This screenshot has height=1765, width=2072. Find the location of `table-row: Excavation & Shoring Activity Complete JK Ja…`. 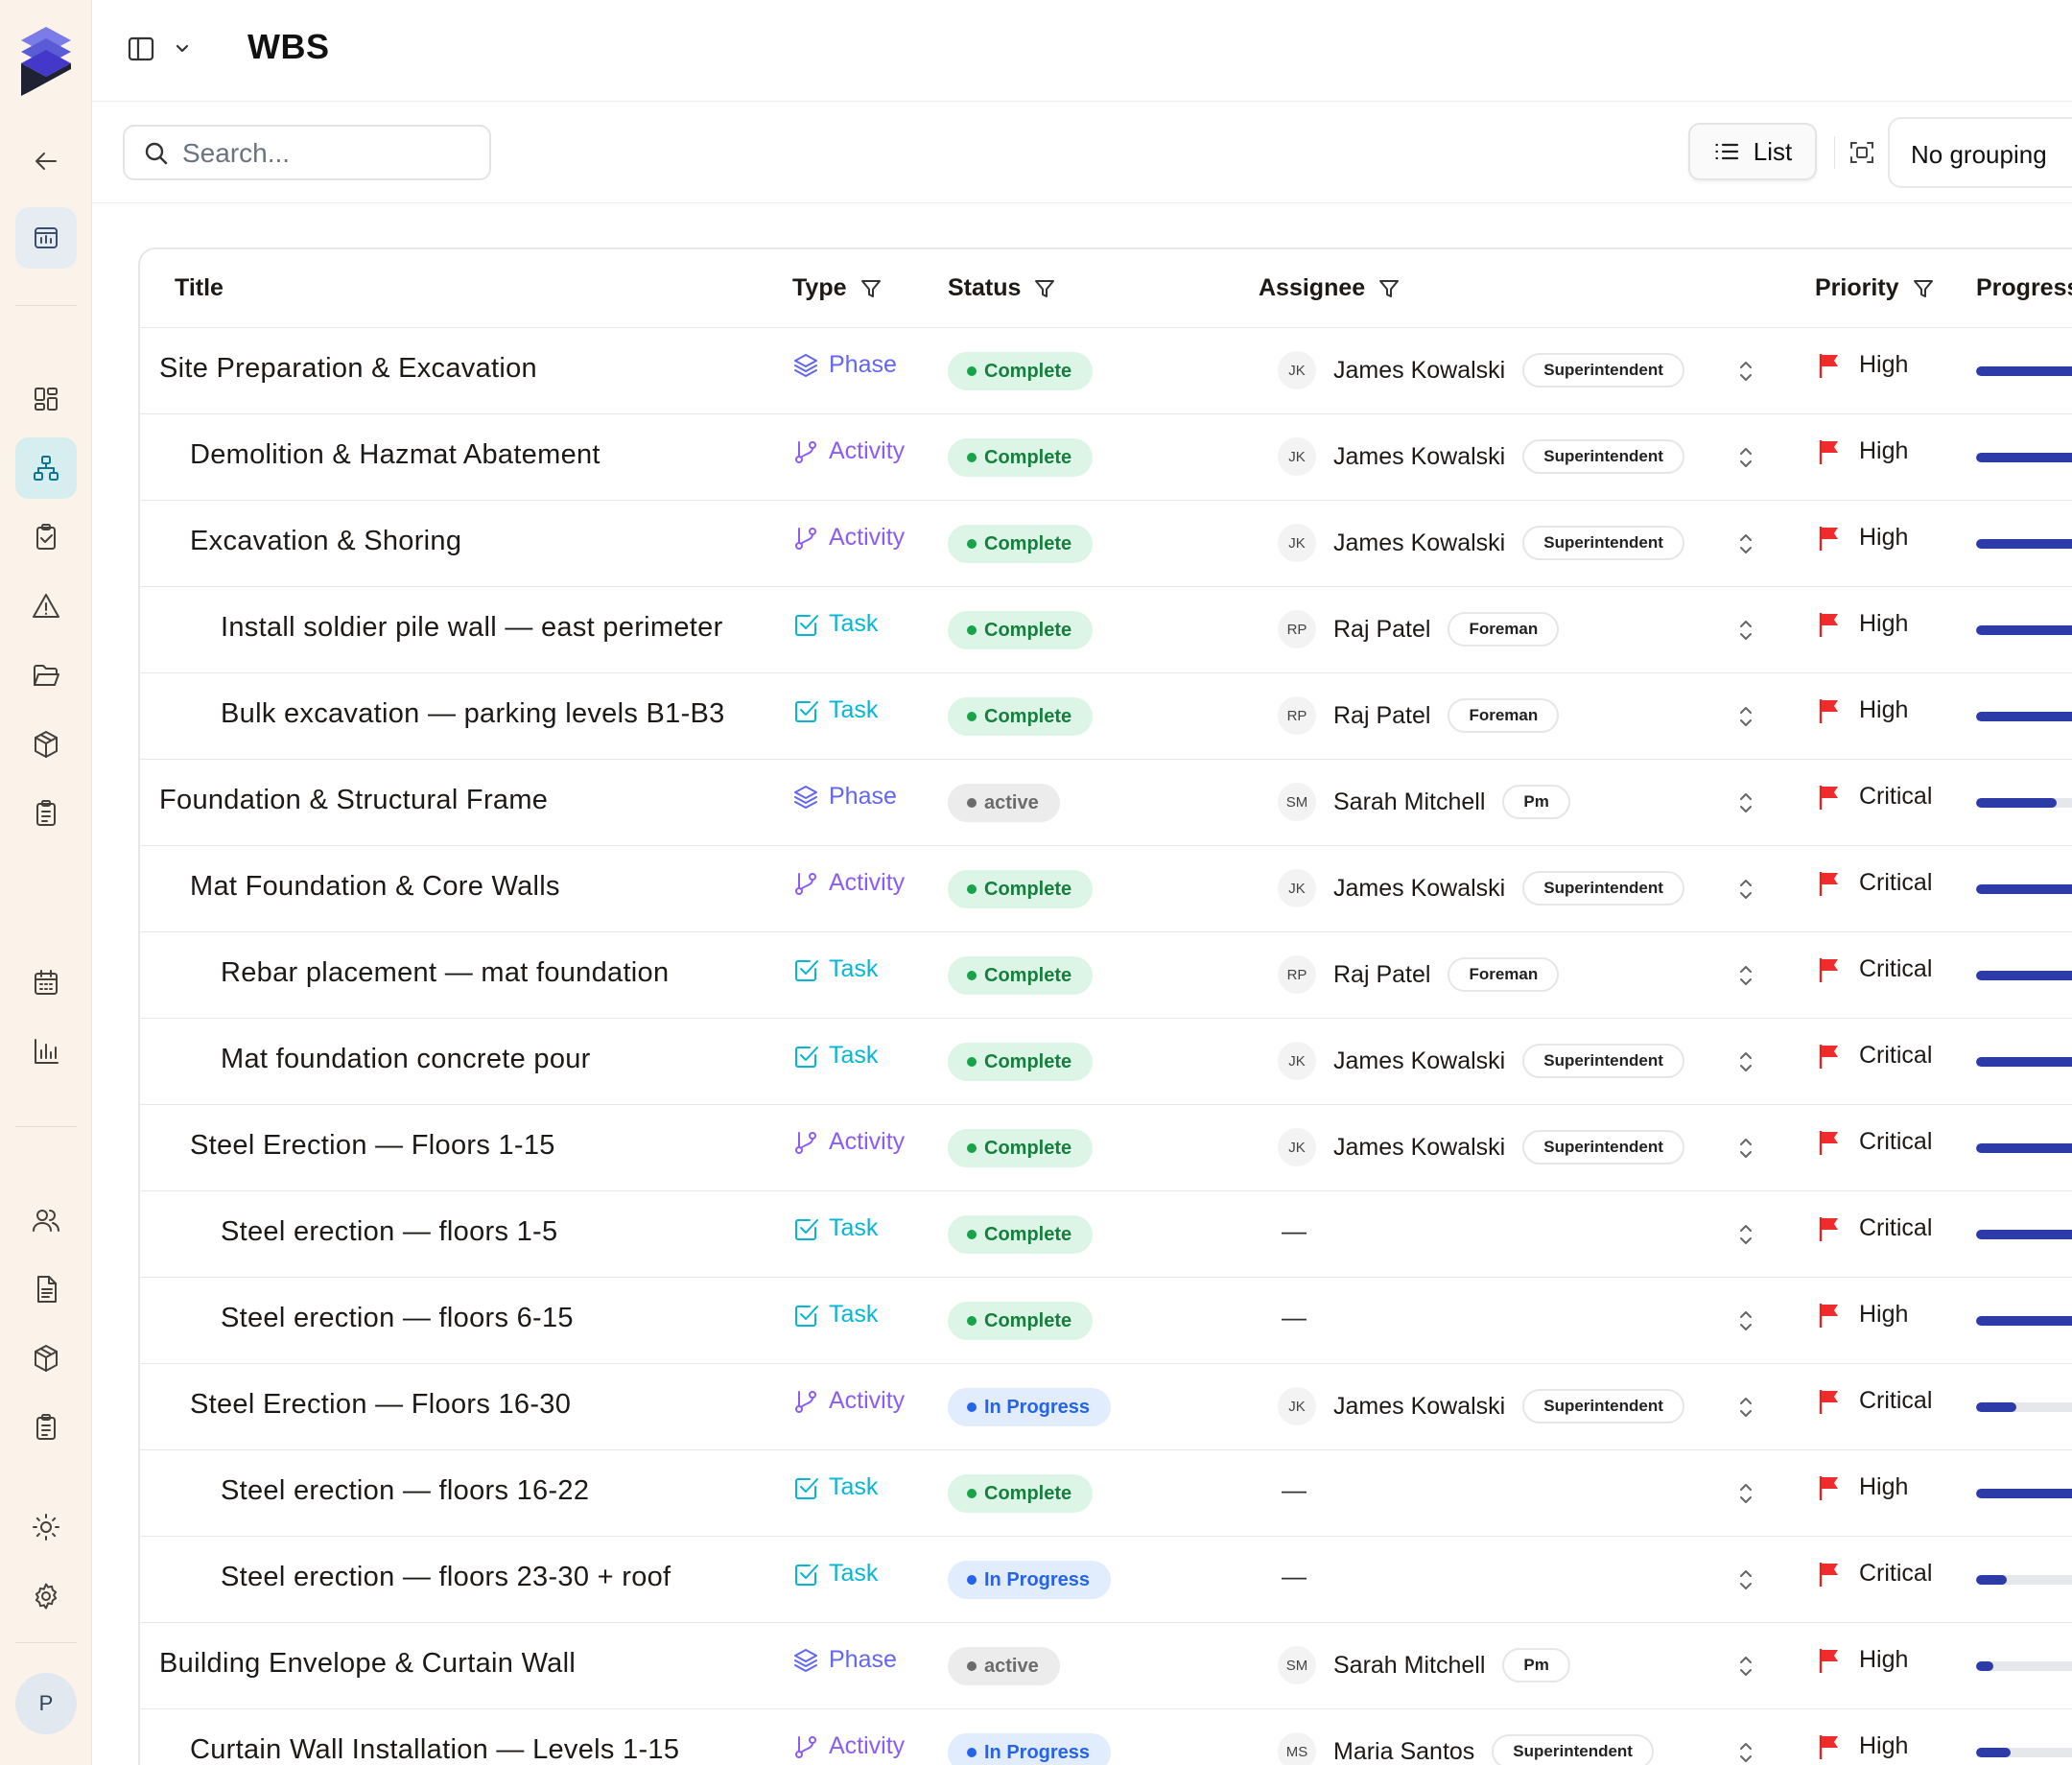

table-row: Excavation & Shoring Activity Complete JK Ja… is located at coordinates (1106, 544).